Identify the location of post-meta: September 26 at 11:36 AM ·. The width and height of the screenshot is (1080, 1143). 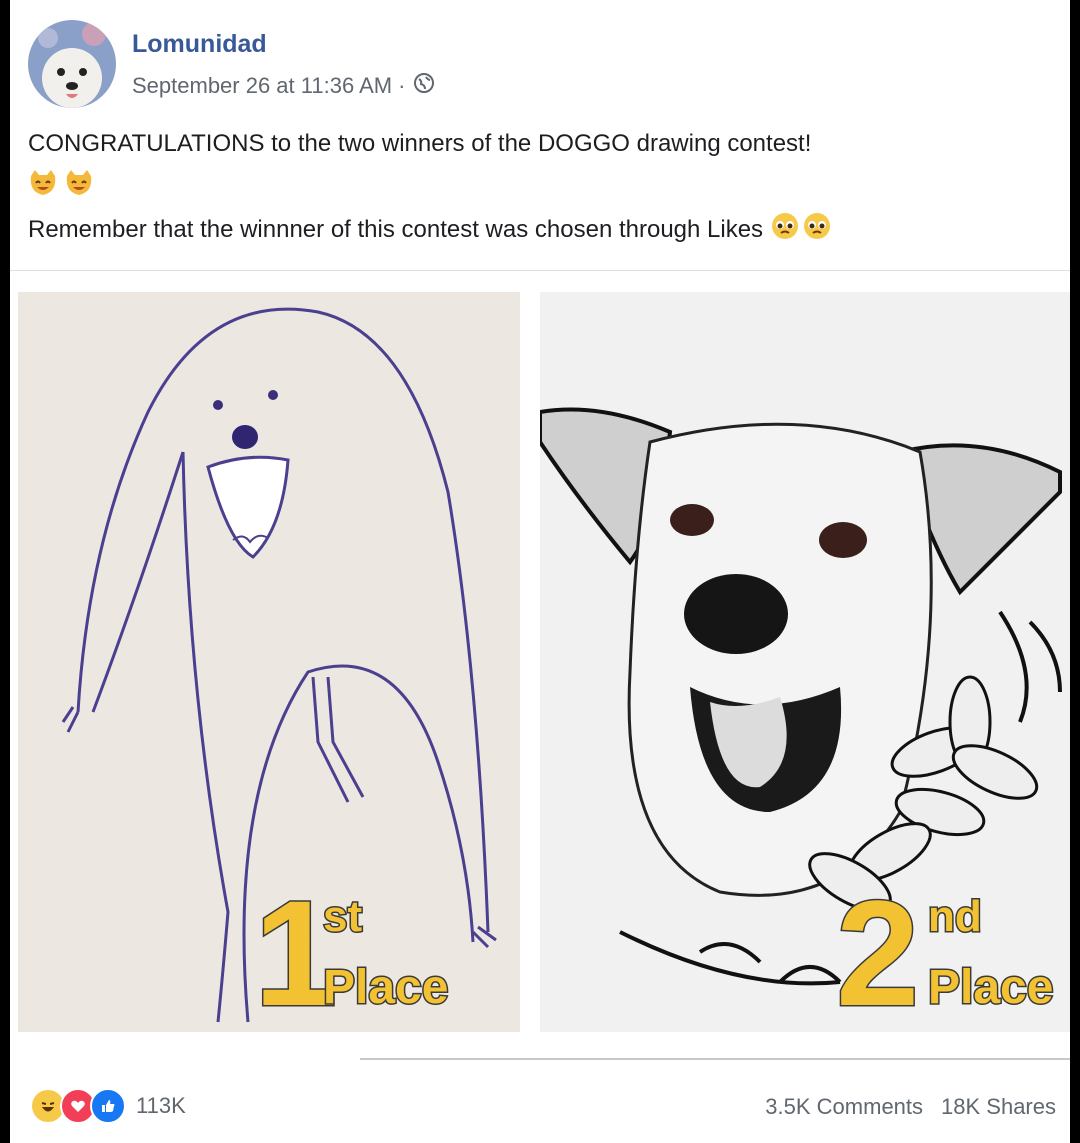
(283, 86).